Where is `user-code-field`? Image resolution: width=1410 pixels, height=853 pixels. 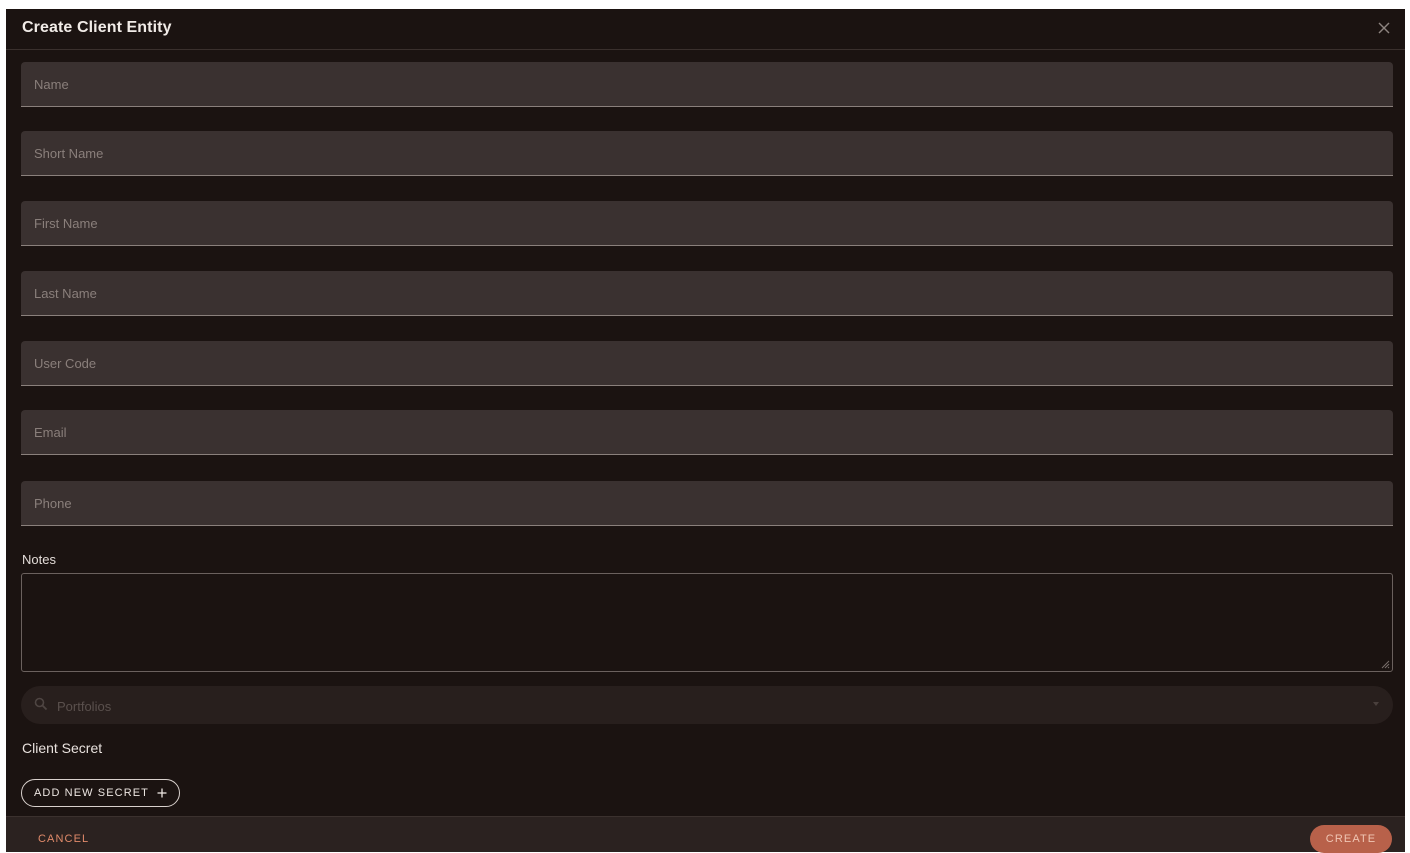
user-code-field is located at coordinates (707, 363).